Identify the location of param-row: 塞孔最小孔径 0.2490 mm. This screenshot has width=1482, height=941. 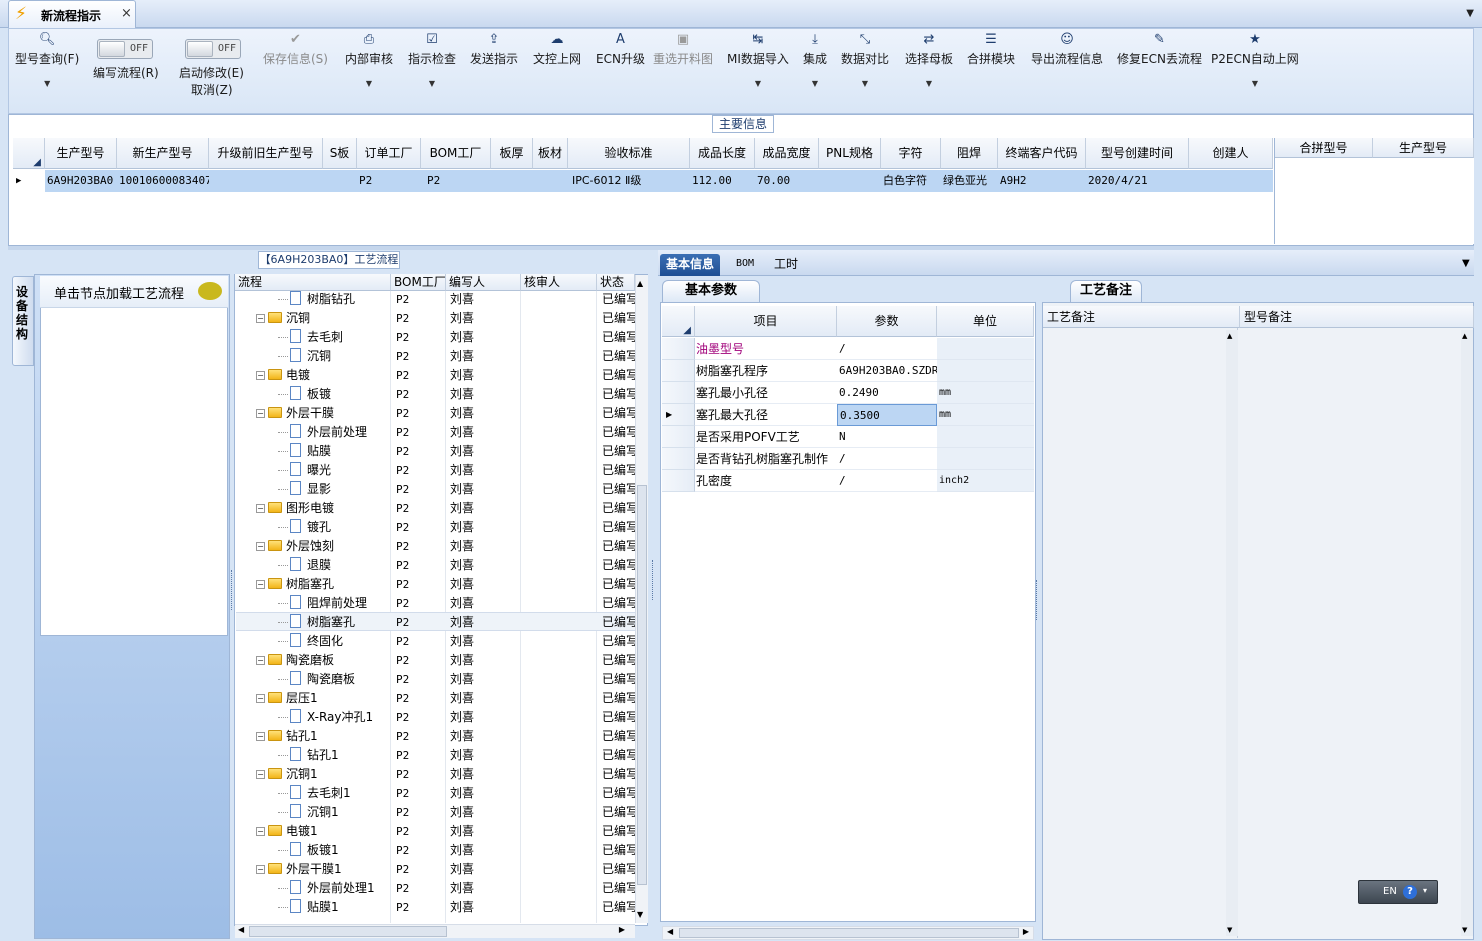
(848, 393).